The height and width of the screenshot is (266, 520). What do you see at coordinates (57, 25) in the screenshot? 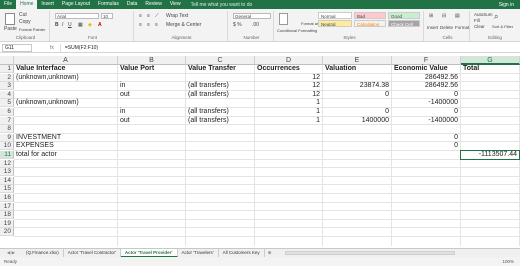
I see `bold-button: B` at bounding box center [57, 25].